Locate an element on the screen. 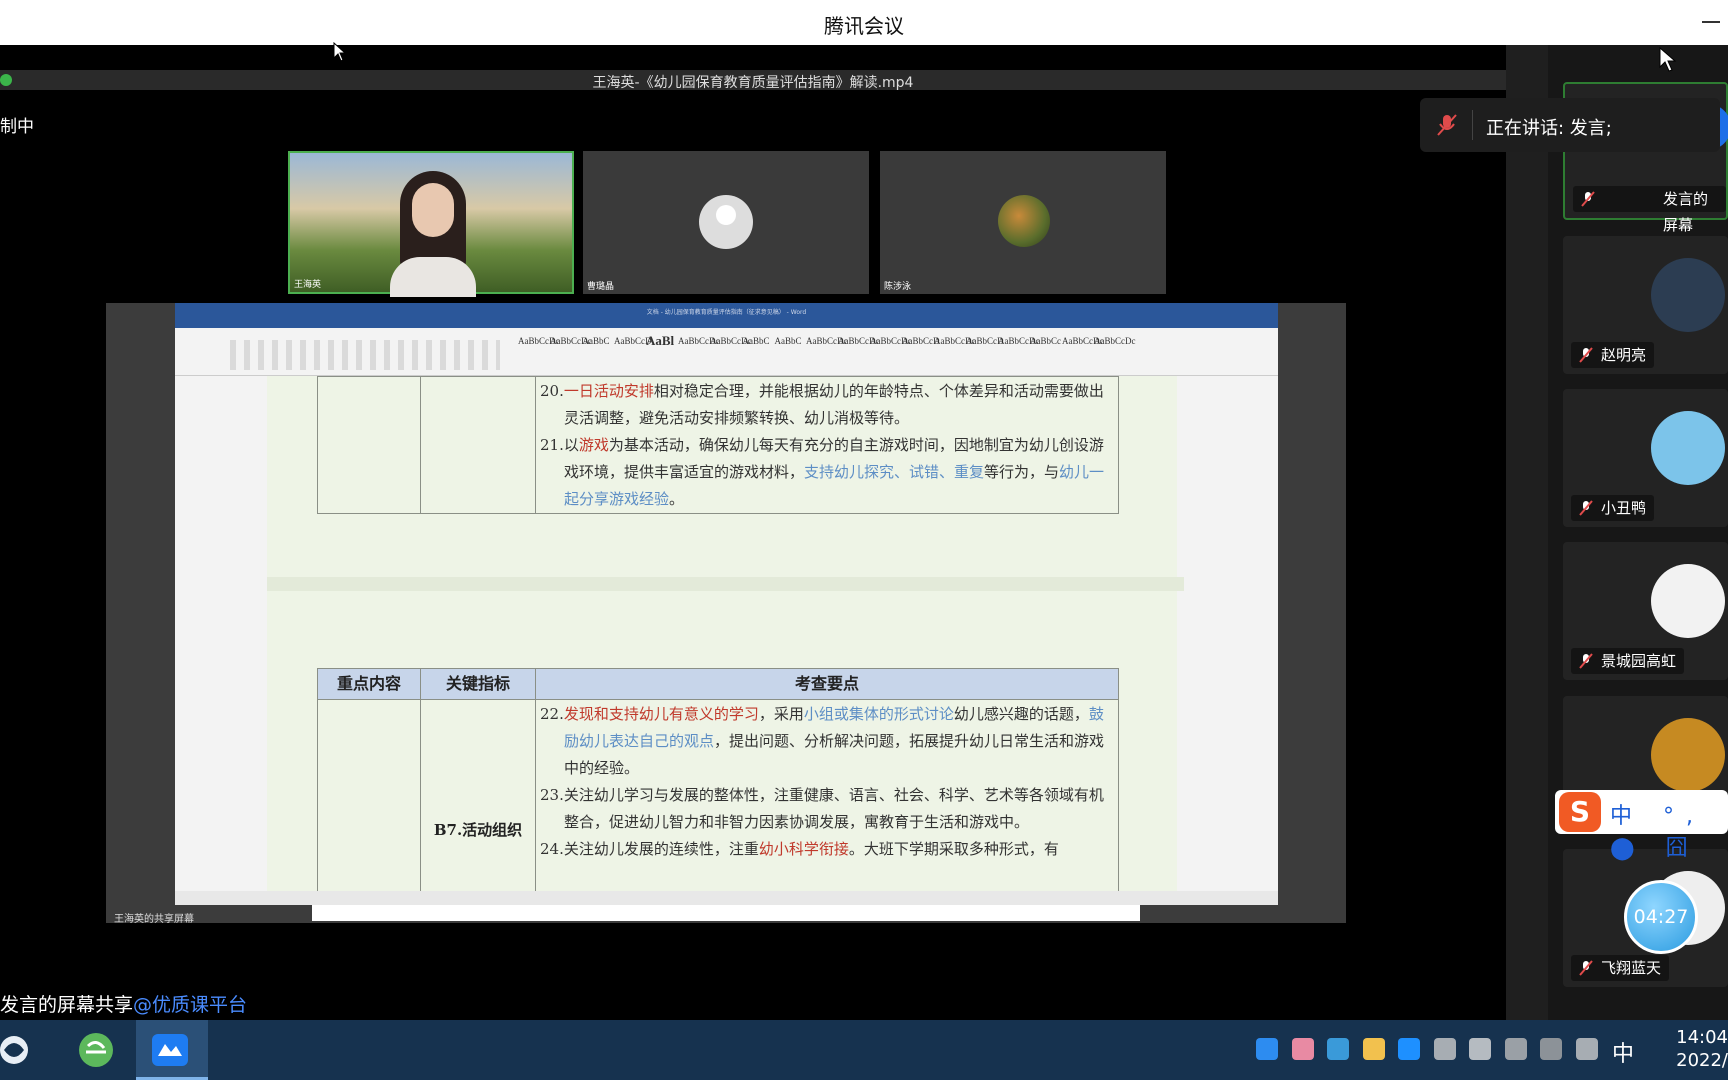 The image size is (1728, 1080). speaking-indicator: 正在讲话: 发言; is located at coordinates (1570, 125).